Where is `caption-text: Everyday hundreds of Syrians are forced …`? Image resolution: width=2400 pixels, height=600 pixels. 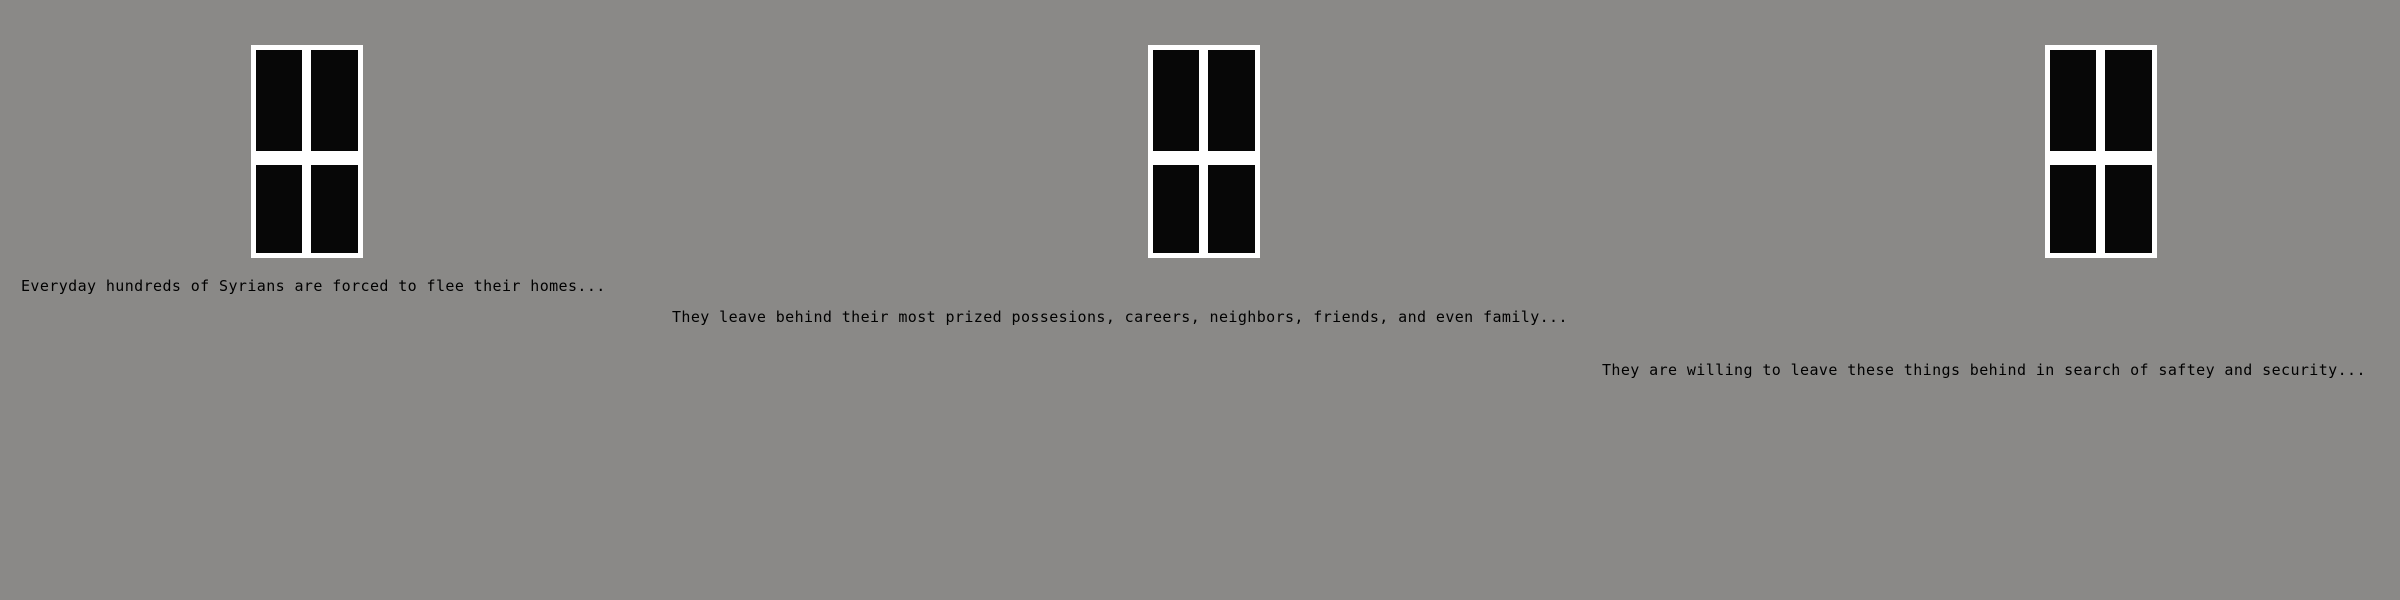 caption-text: Everyday hundreds of Syrians are forced … is located at coordinates (313, 286).